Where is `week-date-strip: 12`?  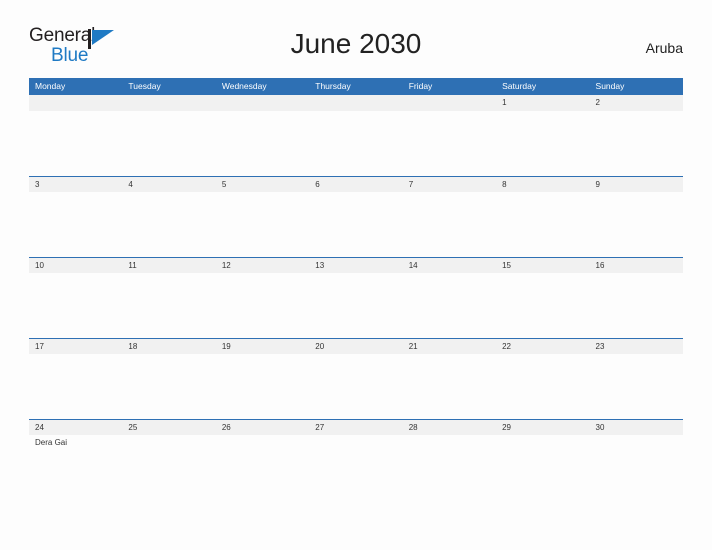
week-date-strip: 12 is located at coordinates (356, 103).